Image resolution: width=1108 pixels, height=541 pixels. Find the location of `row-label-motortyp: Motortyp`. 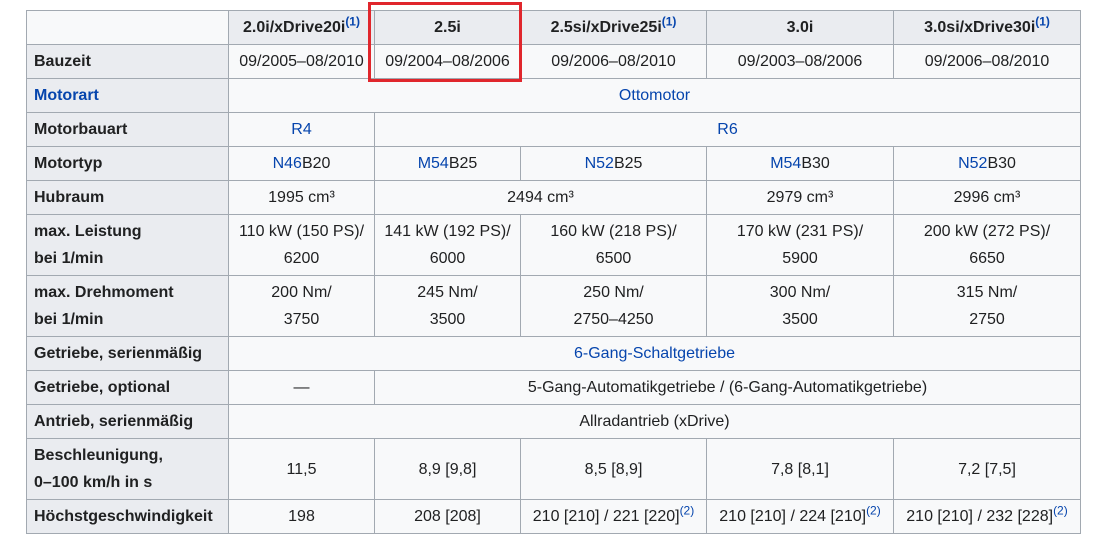

row-label-motortyp: Motortyp is located at coordinates (127, 163).